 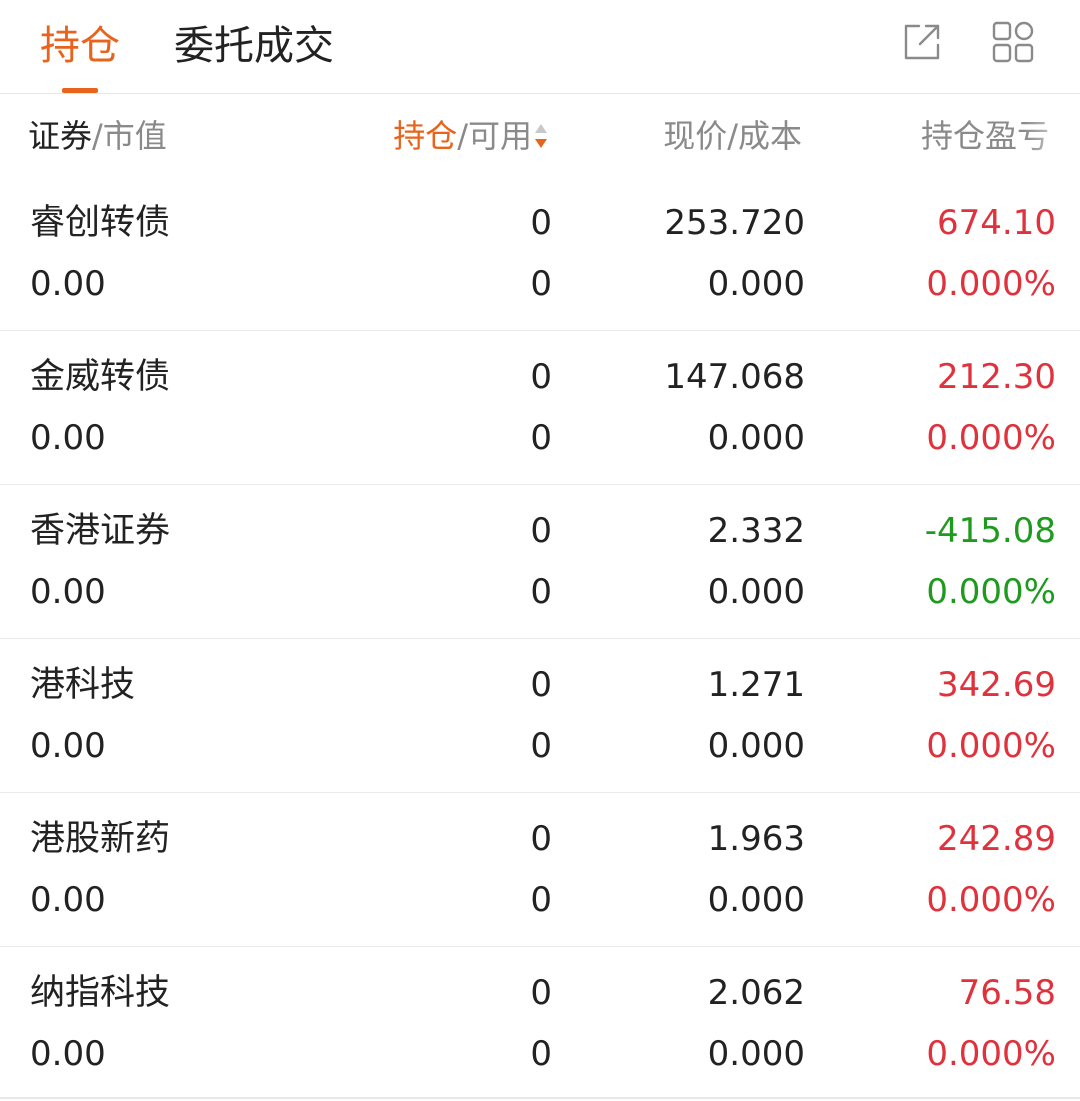 What do you see at coordinates (1000, 136) in the screenshot?
I see `header-profit-loss: 持仓盈亏` at bounding box center [1000, 136].